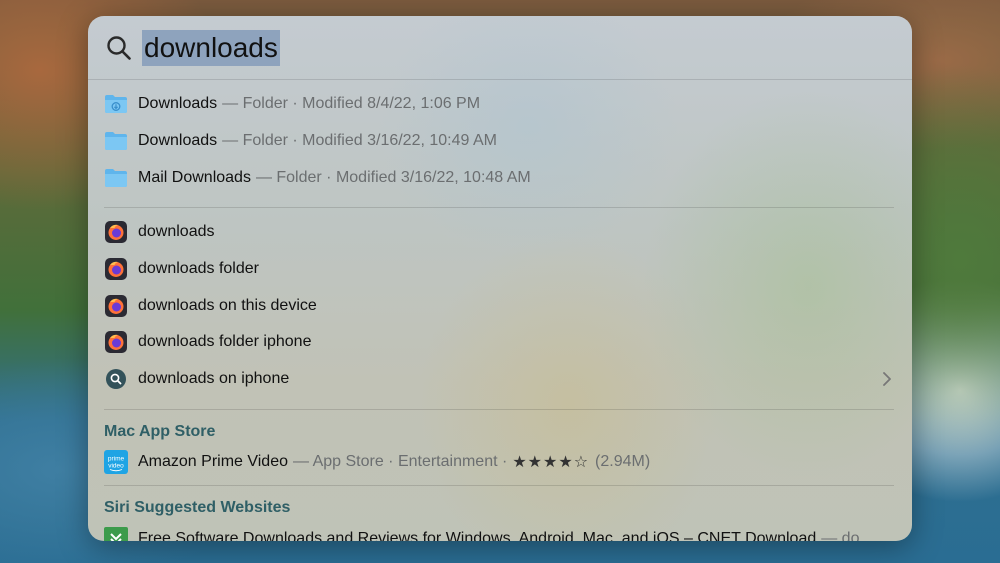 The height and width of the screenshot is (563, 1000). Describe the element at coordinates (116, 379) in the screenshot. I see `web-search-icon` at that location.